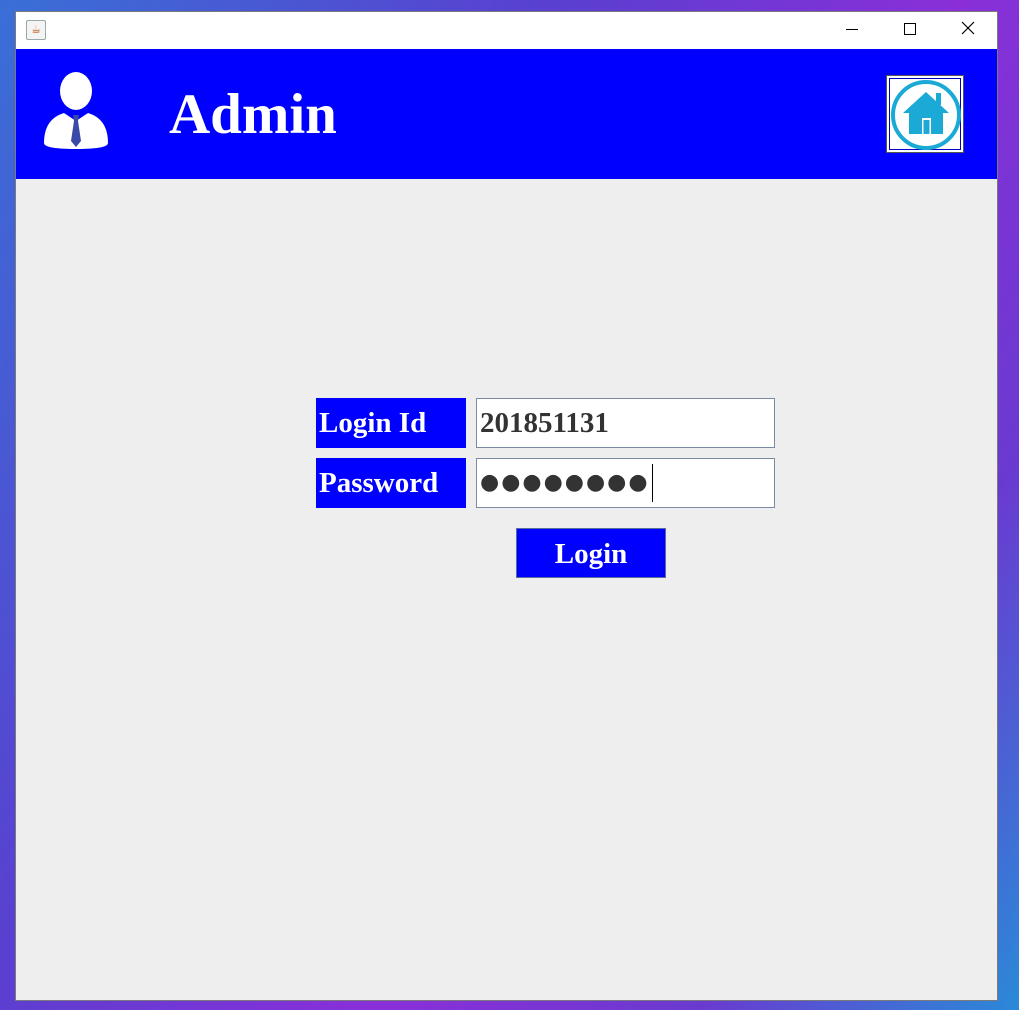 The height and width of the screenshot is (1010, 1019). I want to click on home-button, so click(925, 114).